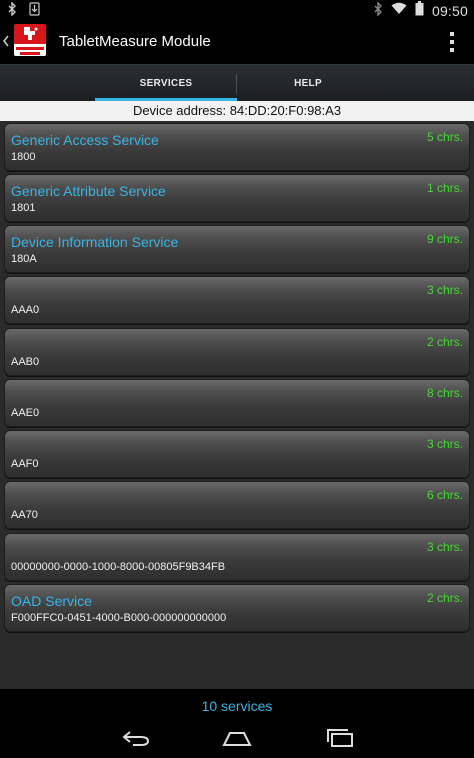 This screenshot has width=474, height=758. What do you see at coordinates (34, 11) in the screenshot?
I see `download-icon` at bounding box center [34, 11].